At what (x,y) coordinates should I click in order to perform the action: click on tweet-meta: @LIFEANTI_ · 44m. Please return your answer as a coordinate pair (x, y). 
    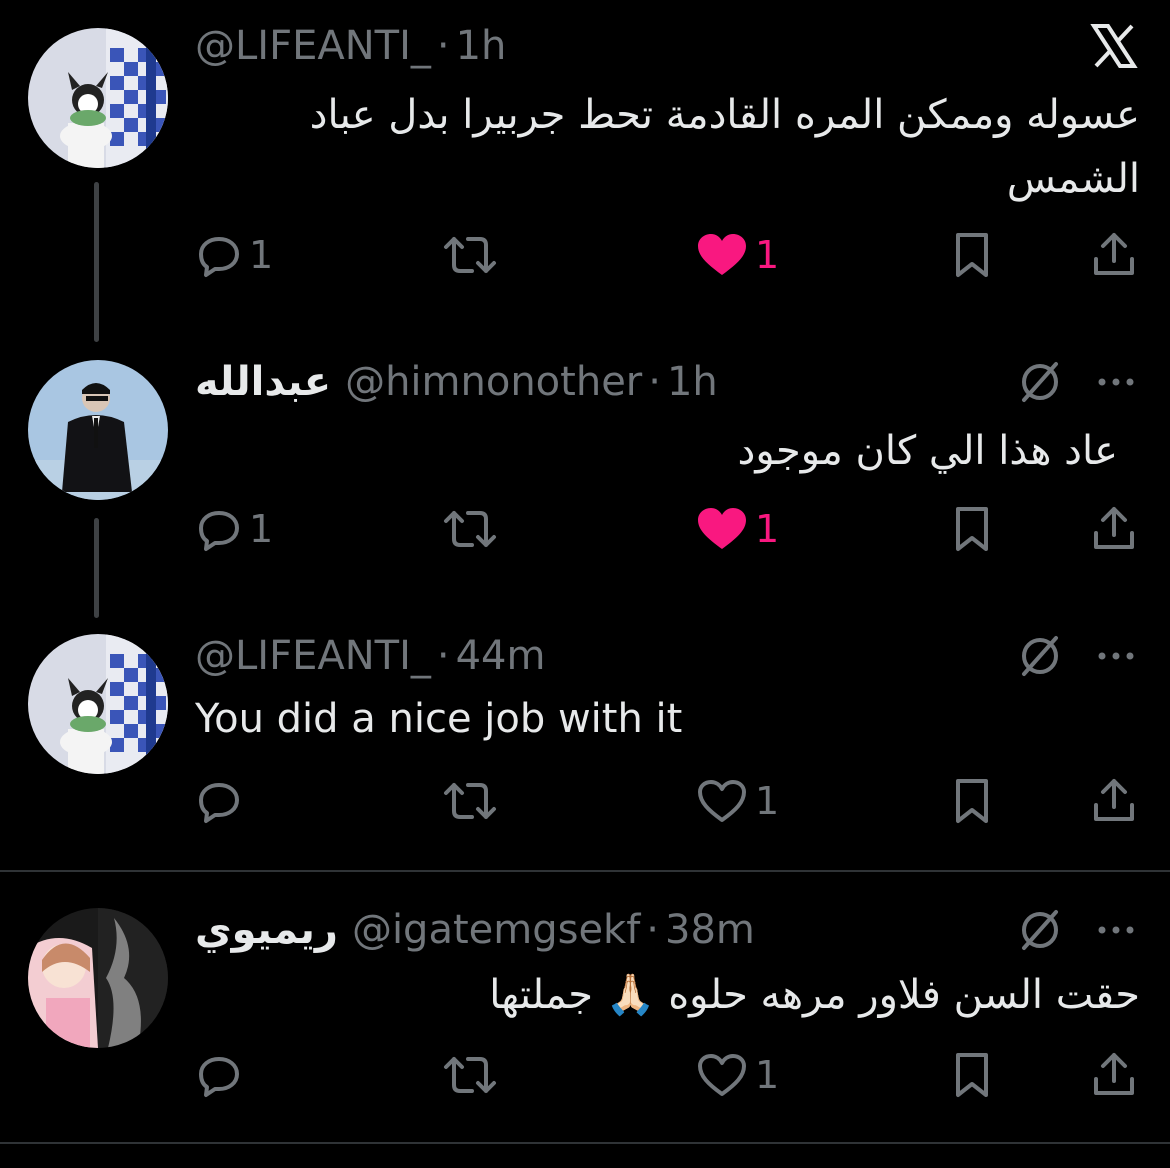
    Looking at the image, I should click on (370, 656).